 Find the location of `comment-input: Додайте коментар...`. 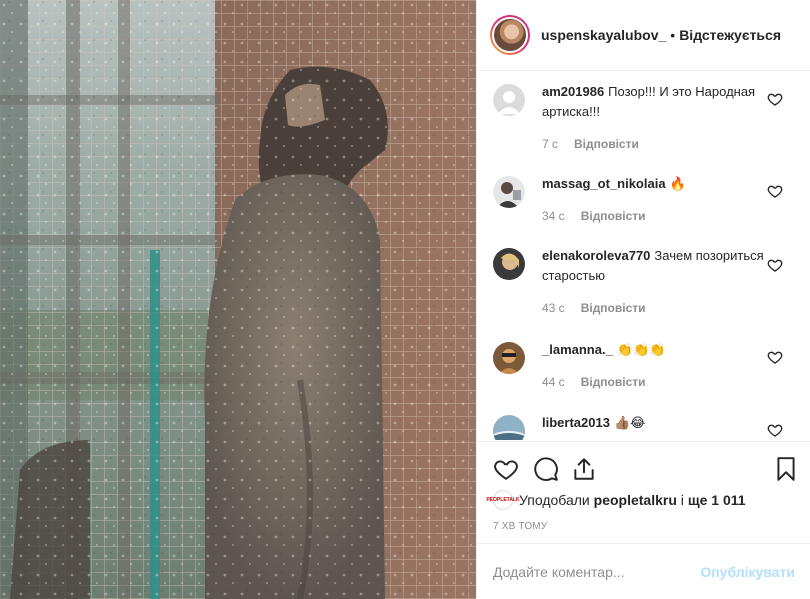

comment-input: Додайте коментар... is located at coordinates (596, 572).